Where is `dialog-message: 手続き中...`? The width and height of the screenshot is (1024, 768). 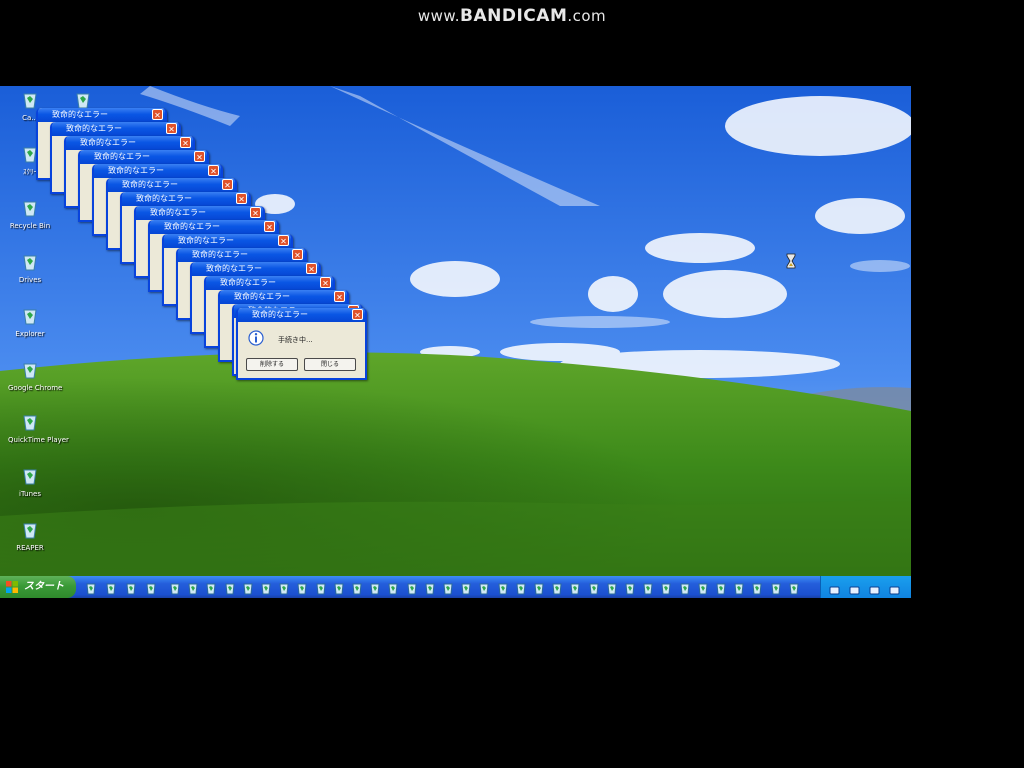 dialog-message: 手続き中... is located at coordinates (295, 340).